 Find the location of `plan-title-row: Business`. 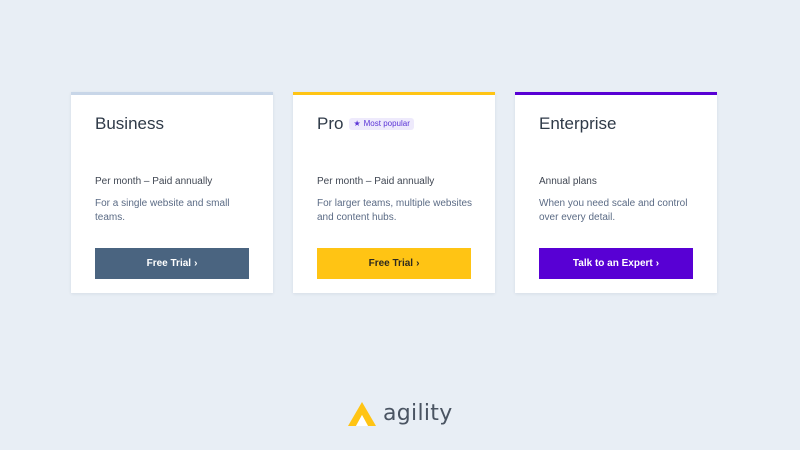

plan-title-row: Business is located at coordinates (129, 124).